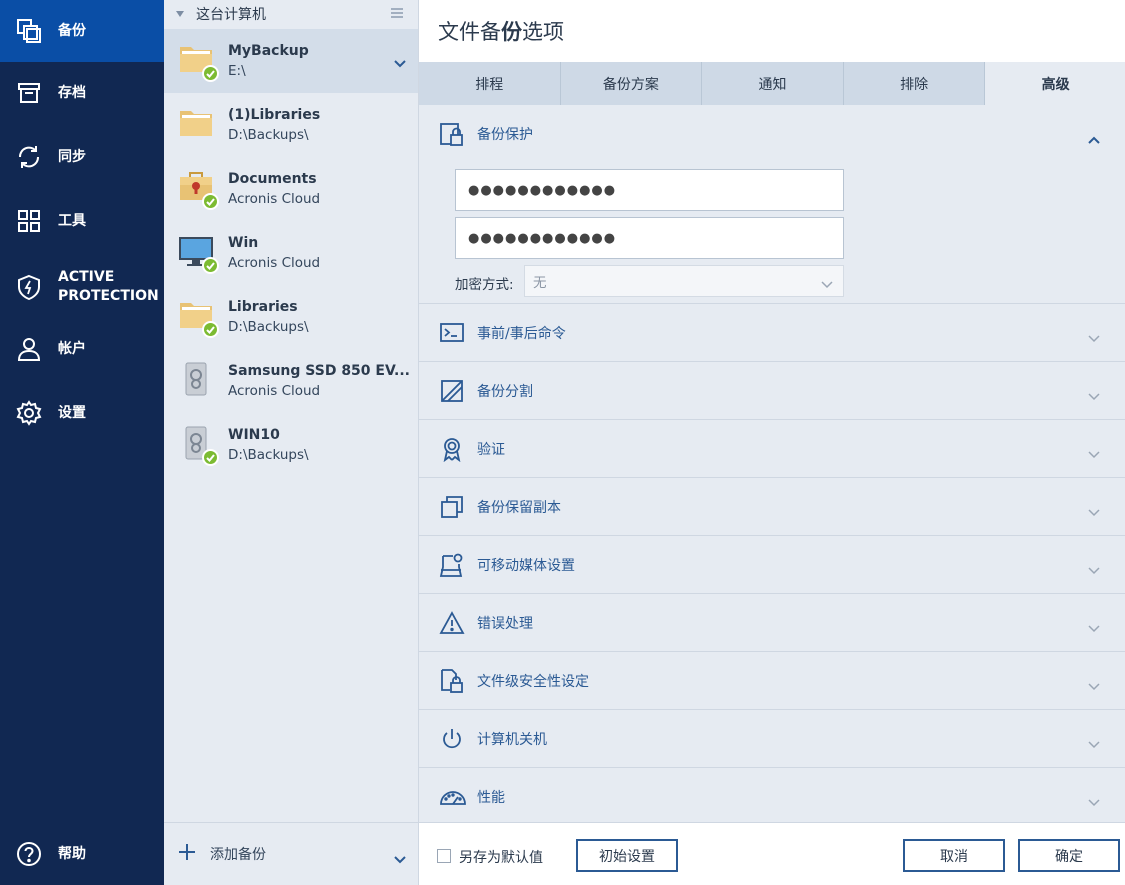 The width and height of the screenshot is (1125, 885). I want to click on backup-item-mybackup: MyBackup E:\, so click(291, 61).